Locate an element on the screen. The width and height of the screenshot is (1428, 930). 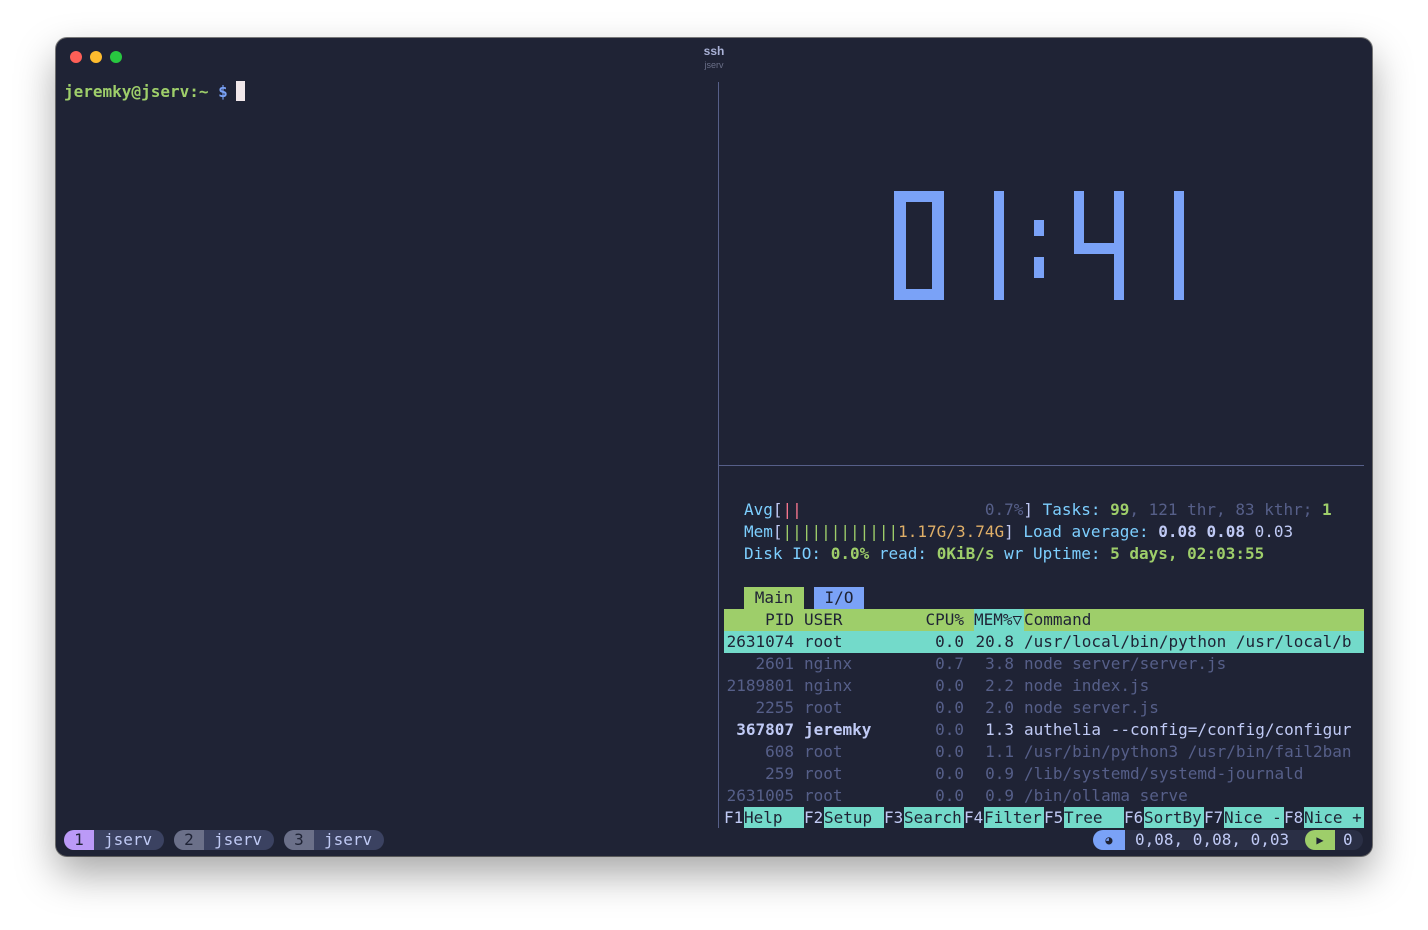
load-5: 0.08 is located at coordinates (1225, 531).